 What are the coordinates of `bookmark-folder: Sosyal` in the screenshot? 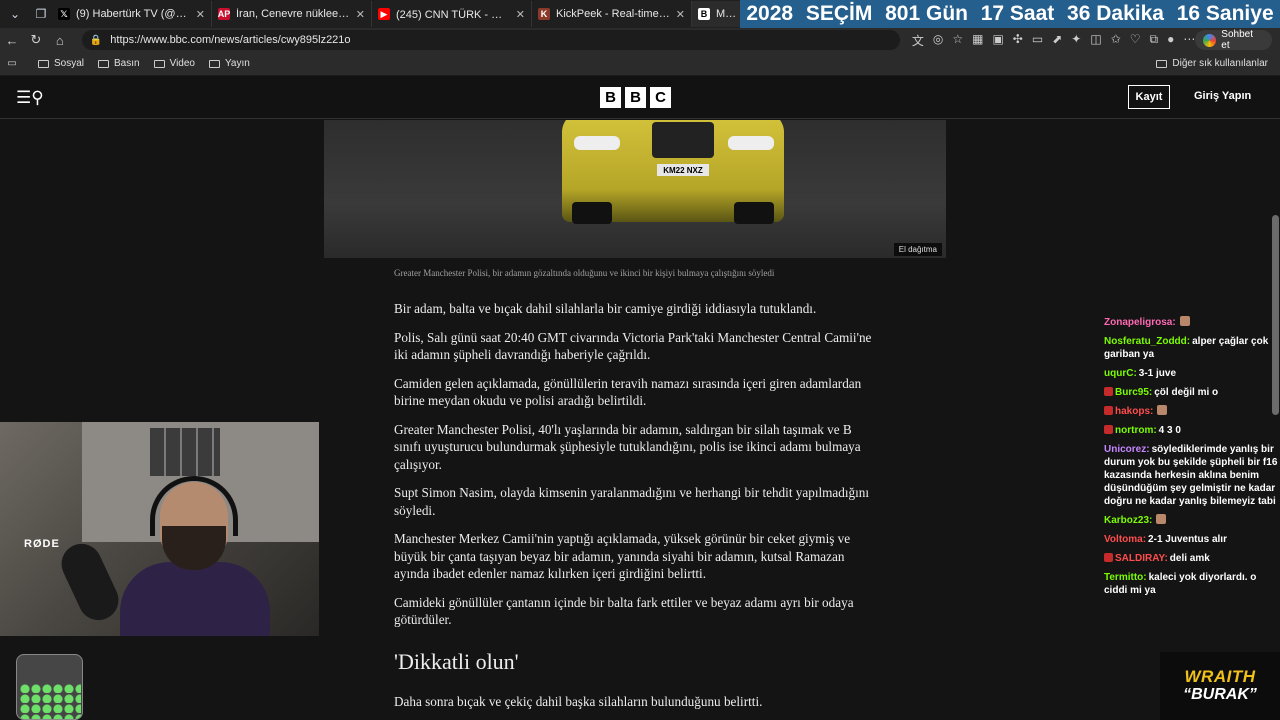 It's located at (61, 63).